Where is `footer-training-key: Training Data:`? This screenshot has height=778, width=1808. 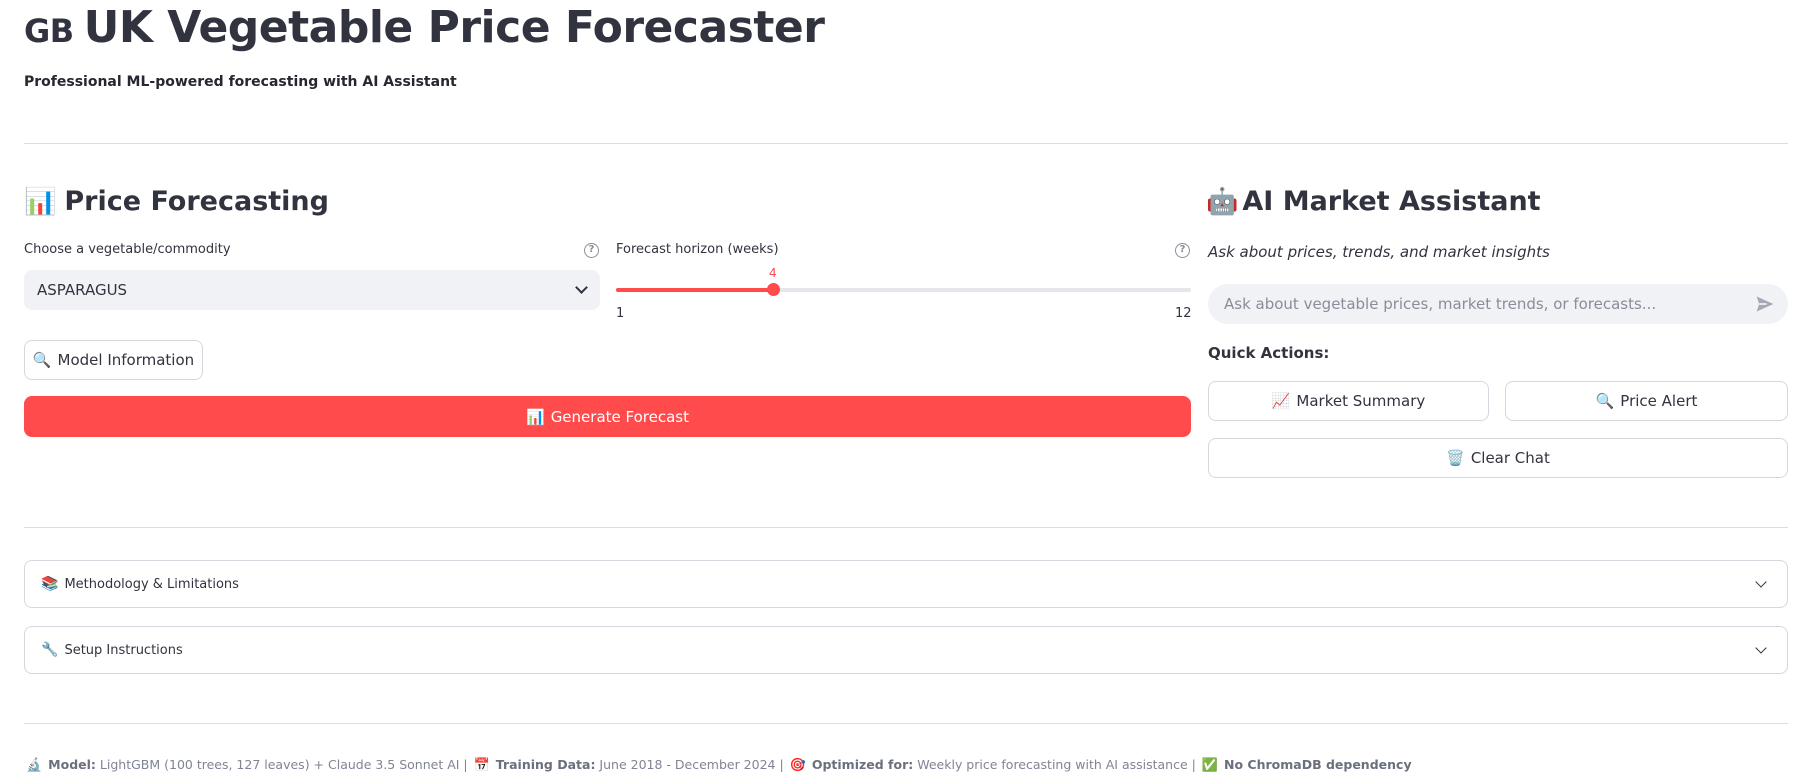 footer-training-key: Training Data: is located at coordinates (545, 764).